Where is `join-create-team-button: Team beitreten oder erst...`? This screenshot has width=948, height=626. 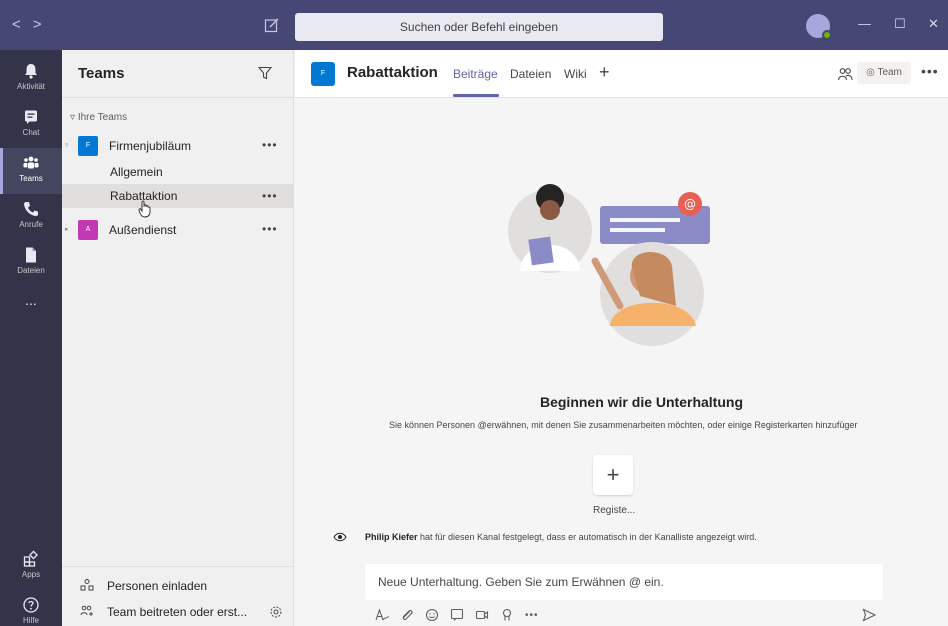
join-create-team-button: Team beitreten oder erst... is located at coordinates (177, 612).